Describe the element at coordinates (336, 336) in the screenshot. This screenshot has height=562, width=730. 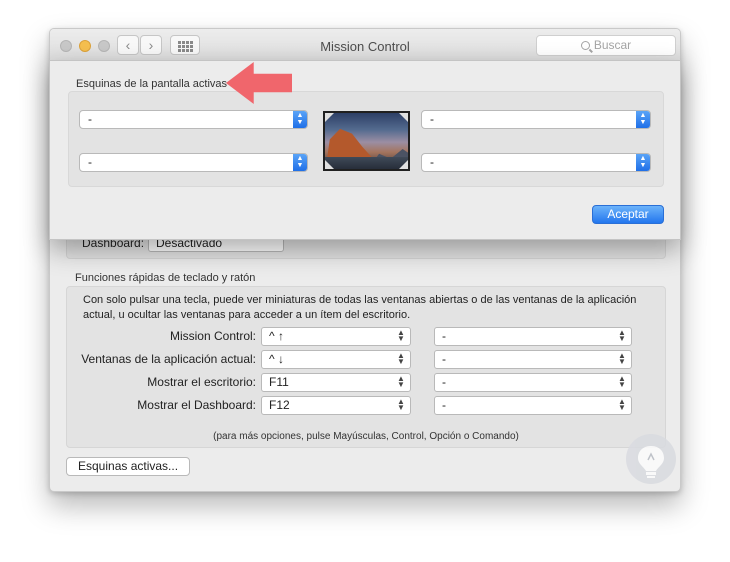
I see `mission-control-keyboard-popup: ^ ↑ ▲ ▼` at that location.